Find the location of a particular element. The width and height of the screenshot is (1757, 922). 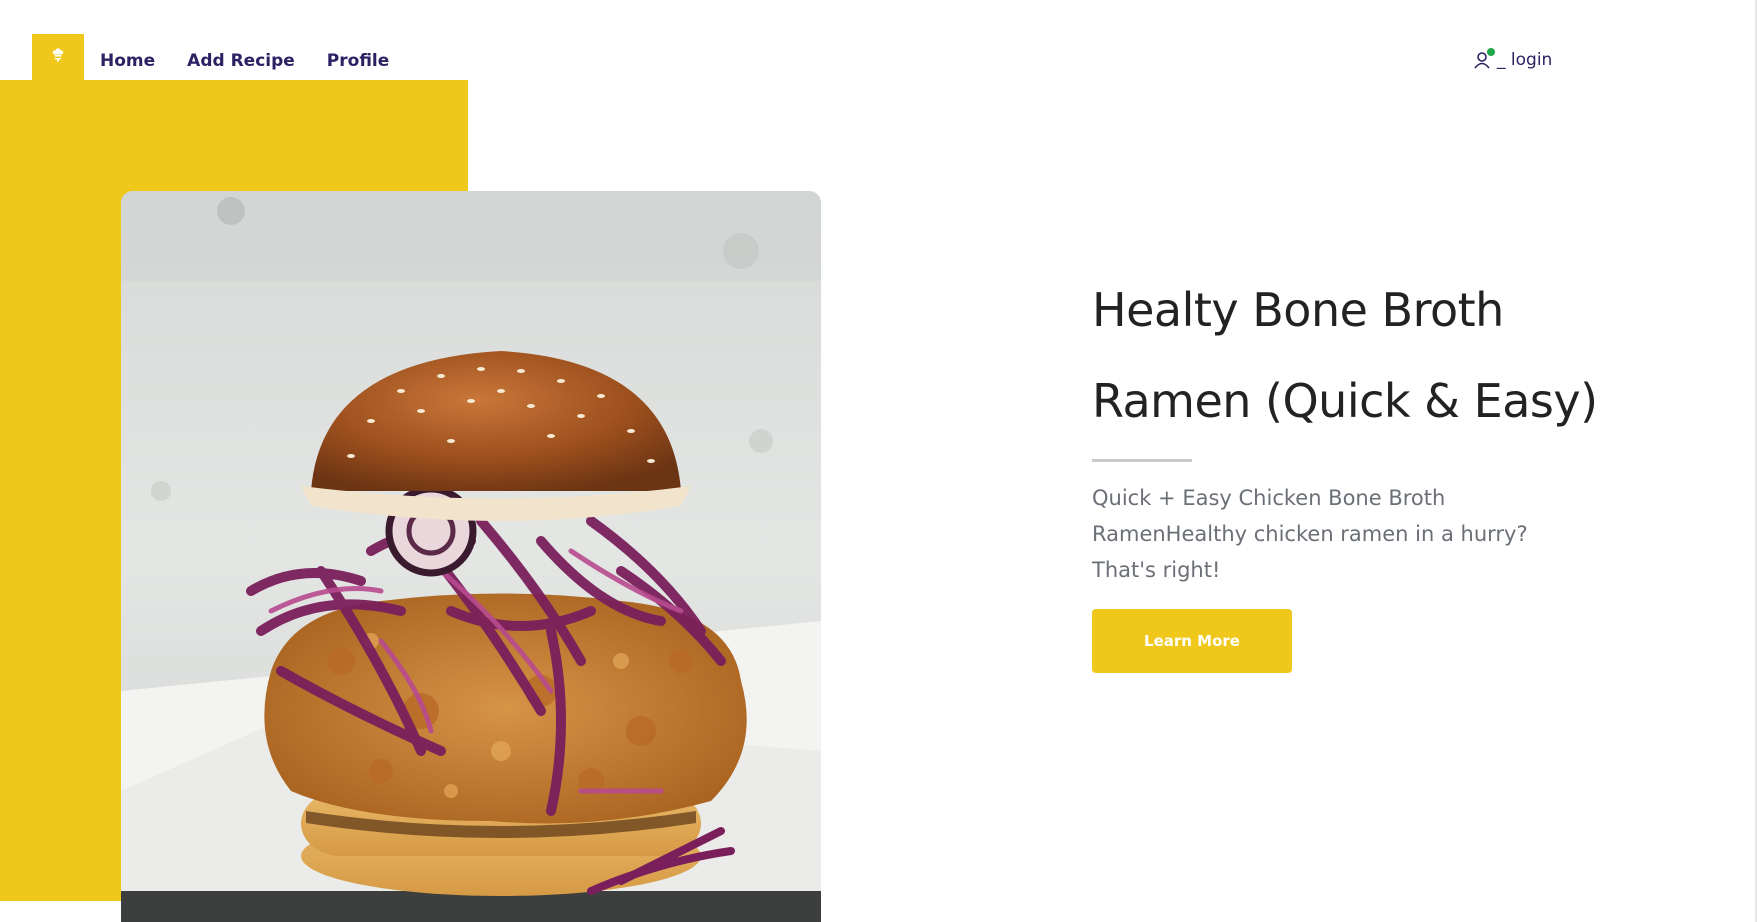

user-icon is located at coordinates (1484, 59).